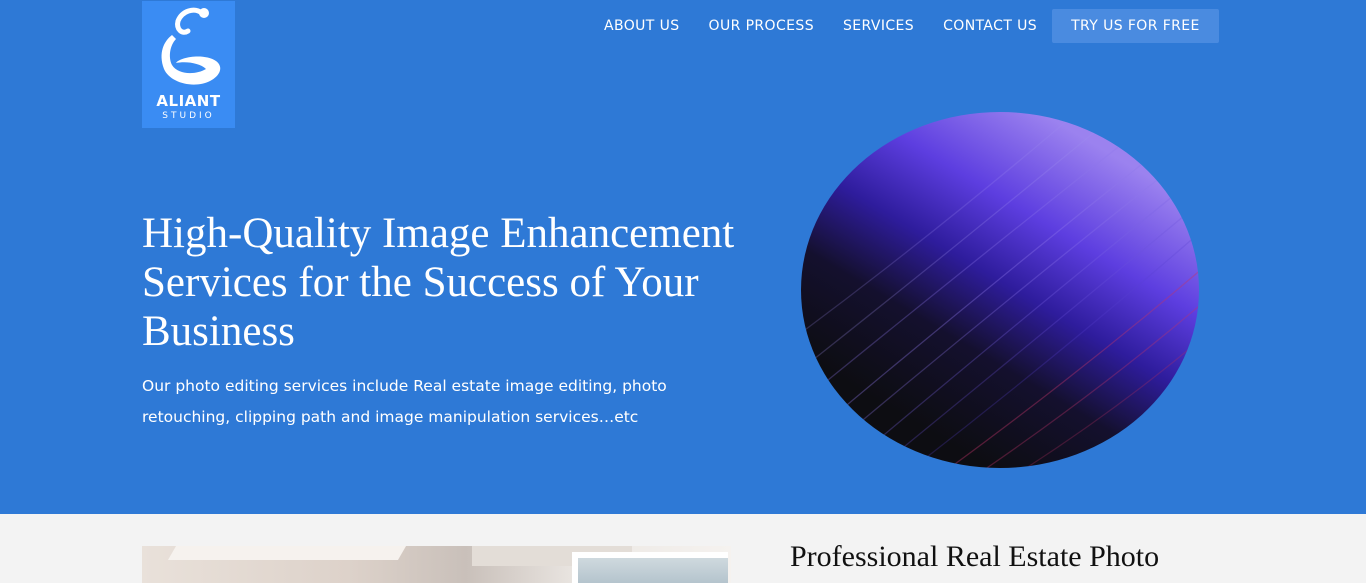 Image resolution: width=1366 pixels, height=583 pixels. What do you see at coordinates (990, 26) in the screenshot?
I see `nav-contact-us: CONTACT US` at bounding box center [990, 26].